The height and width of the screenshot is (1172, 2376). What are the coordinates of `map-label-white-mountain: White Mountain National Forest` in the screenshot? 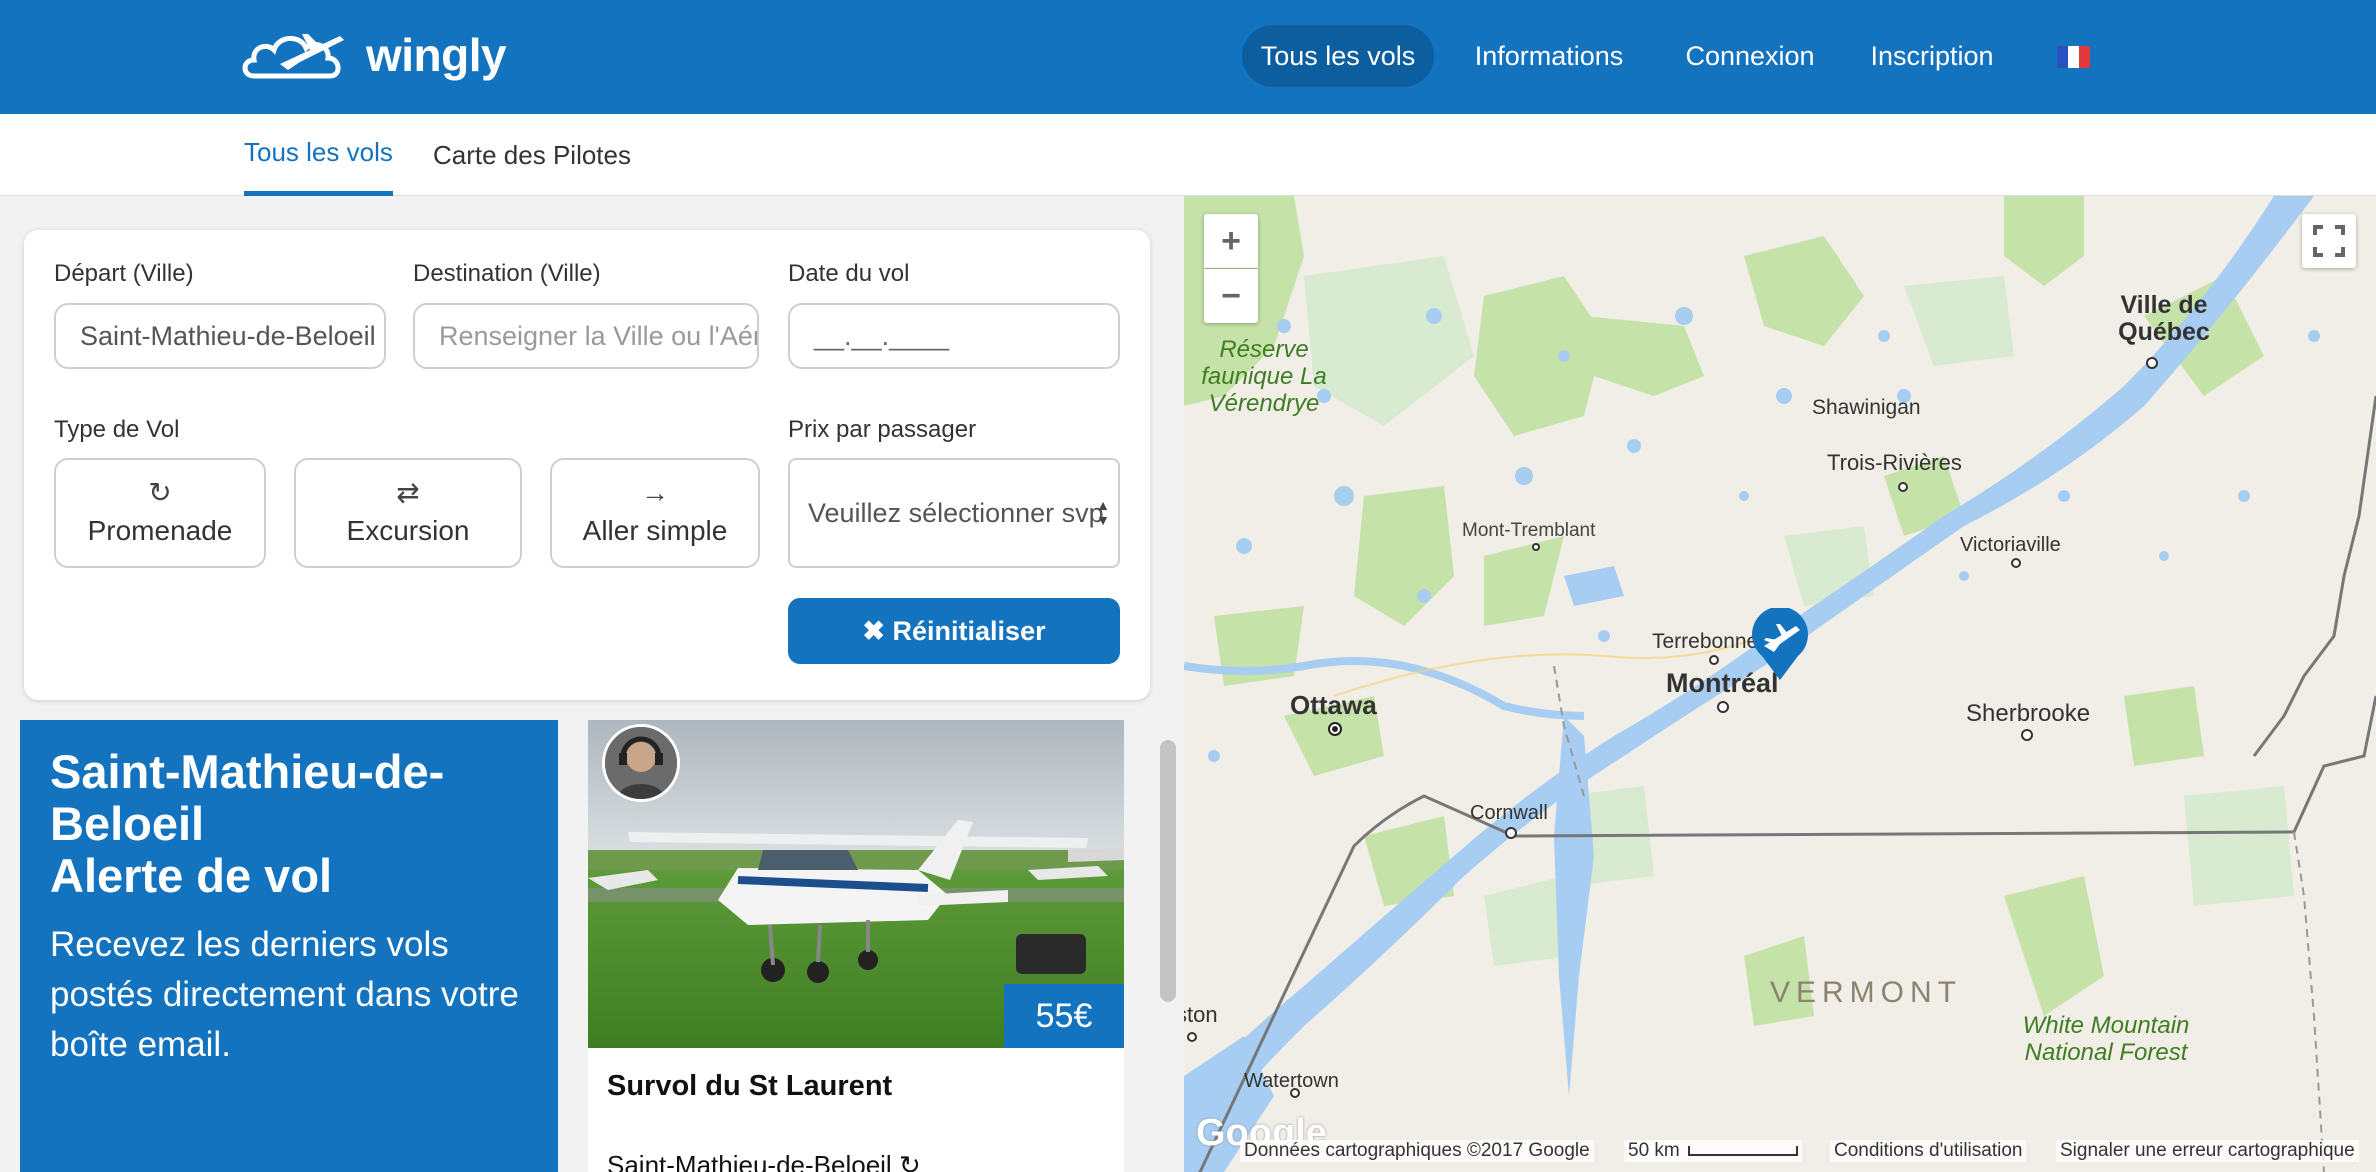 It's located at (2106, 1039).